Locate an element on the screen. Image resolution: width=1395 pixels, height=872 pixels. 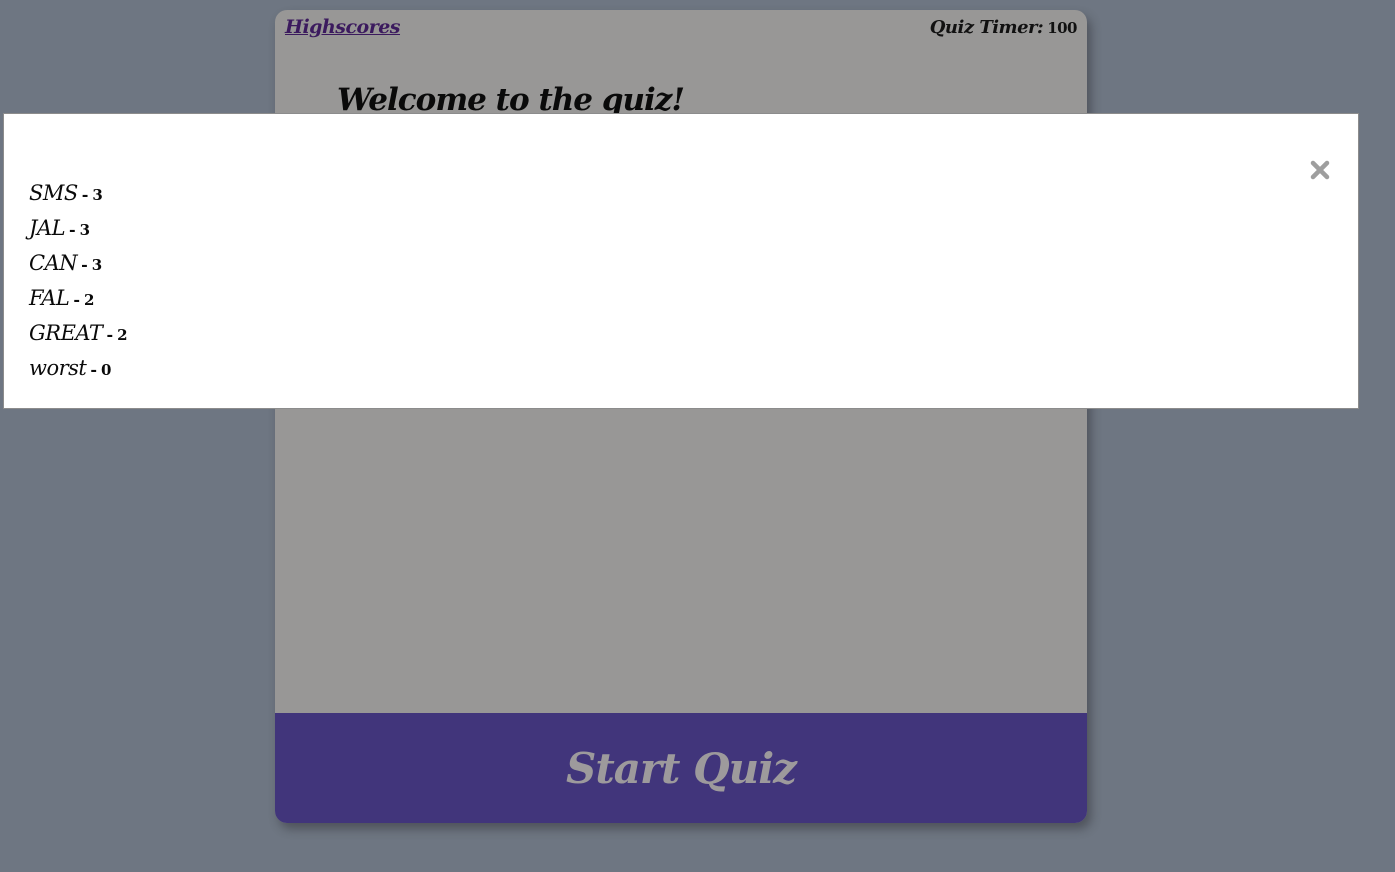
score-name: GREAT is located at coordinates (66, 333).